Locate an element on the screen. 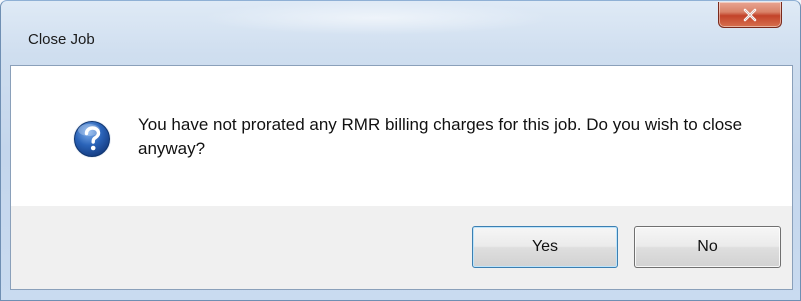  yes-button: Yes is located at coordinates (545, 247).